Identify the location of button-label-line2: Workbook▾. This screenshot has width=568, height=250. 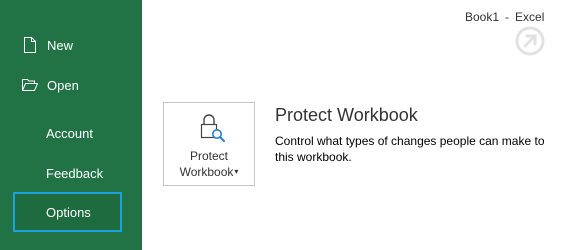
(209, 172).